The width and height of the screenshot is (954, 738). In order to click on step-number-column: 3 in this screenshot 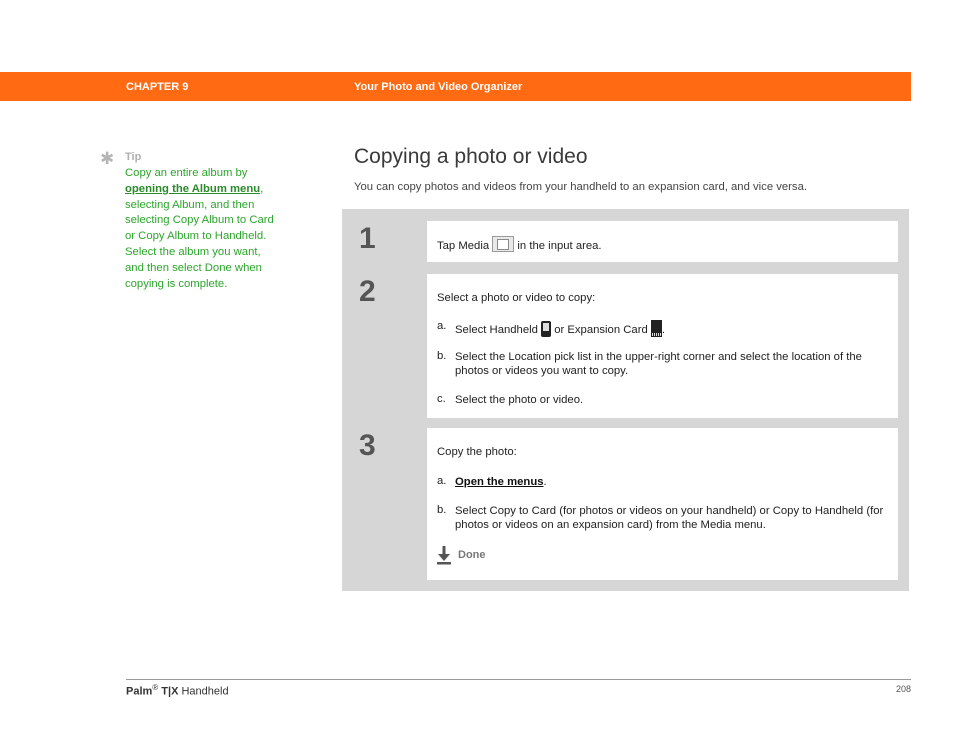, I will do `click(390, 504)`.